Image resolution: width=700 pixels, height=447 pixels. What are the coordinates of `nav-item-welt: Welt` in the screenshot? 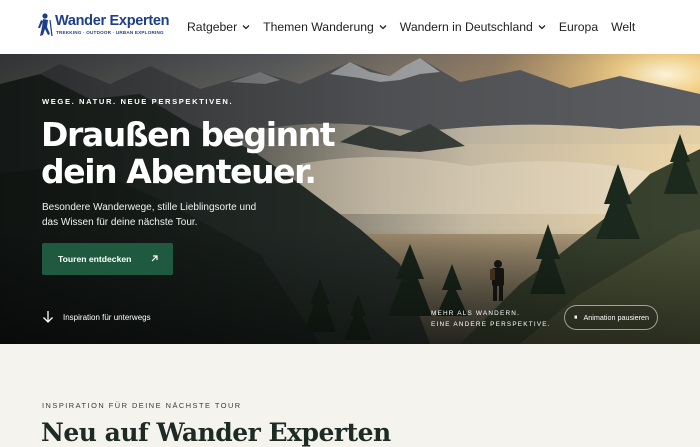 It's located at (623, 27).